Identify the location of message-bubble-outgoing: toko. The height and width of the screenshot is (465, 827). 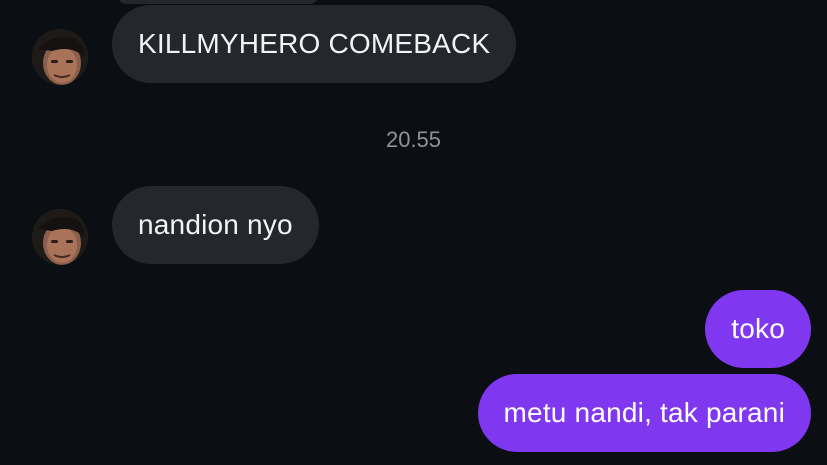
(758, 329).